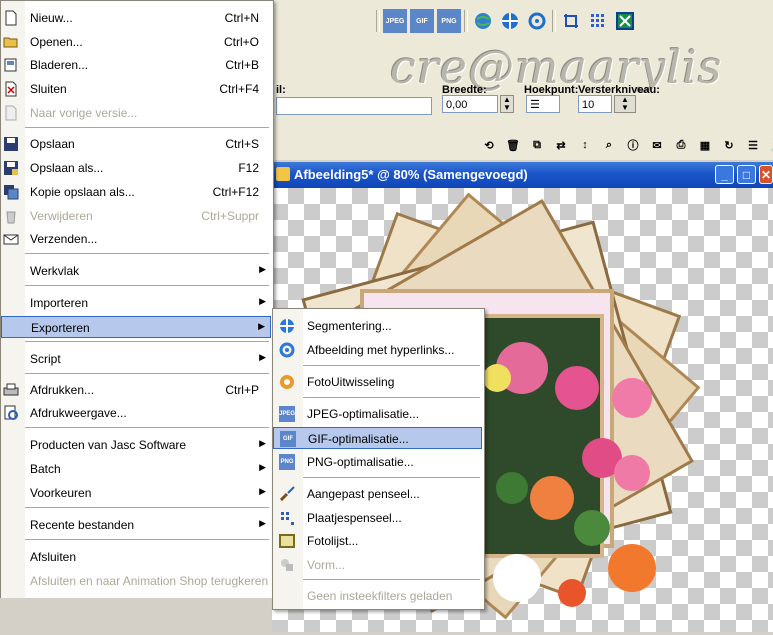 The height and width of the screenshot is (635, 773). Describe the element at coordinates (136, 445) in the screenshot. I see `menu-item-jasc-products: Producten van Jasc Software ▶` at that location.